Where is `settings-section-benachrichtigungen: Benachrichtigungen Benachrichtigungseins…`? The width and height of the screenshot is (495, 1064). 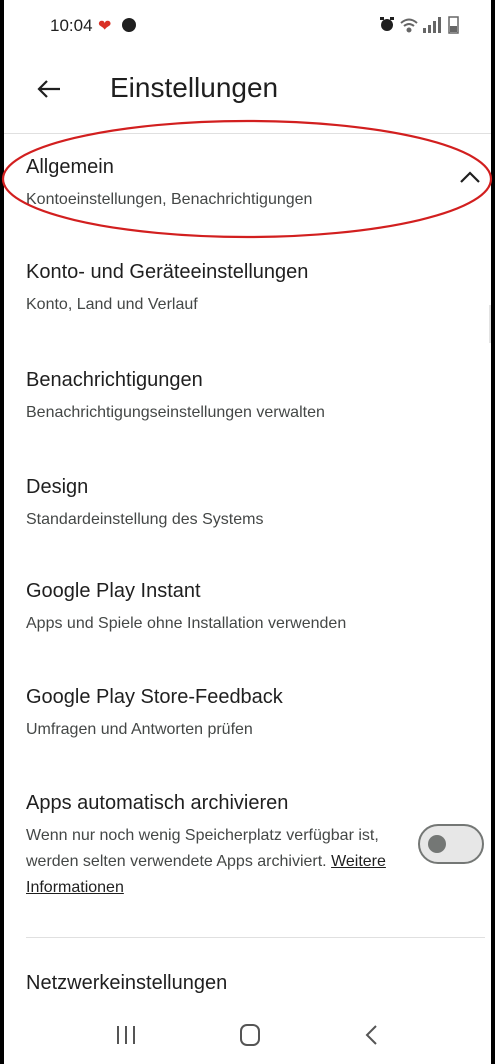 settings-section-benachrichtigungen: Benachrichtigungen Benachrichtigungseins… is located at coordinates (250, 397).